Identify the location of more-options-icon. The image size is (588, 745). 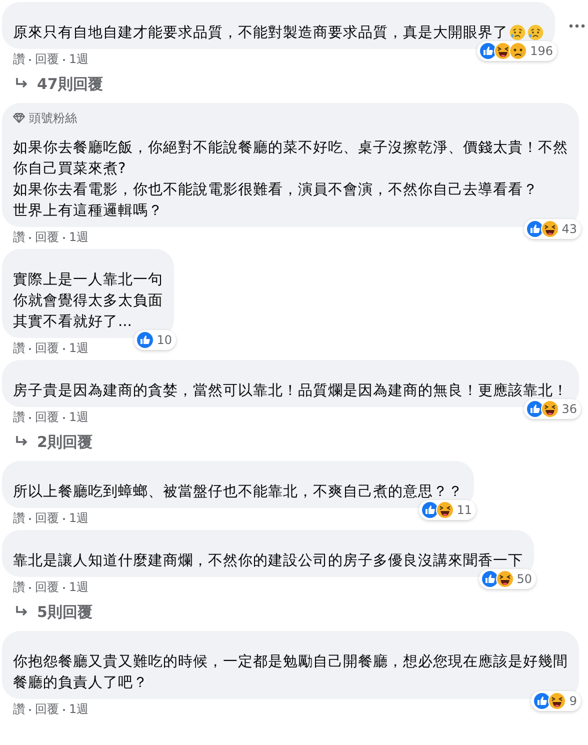
(577, 26).